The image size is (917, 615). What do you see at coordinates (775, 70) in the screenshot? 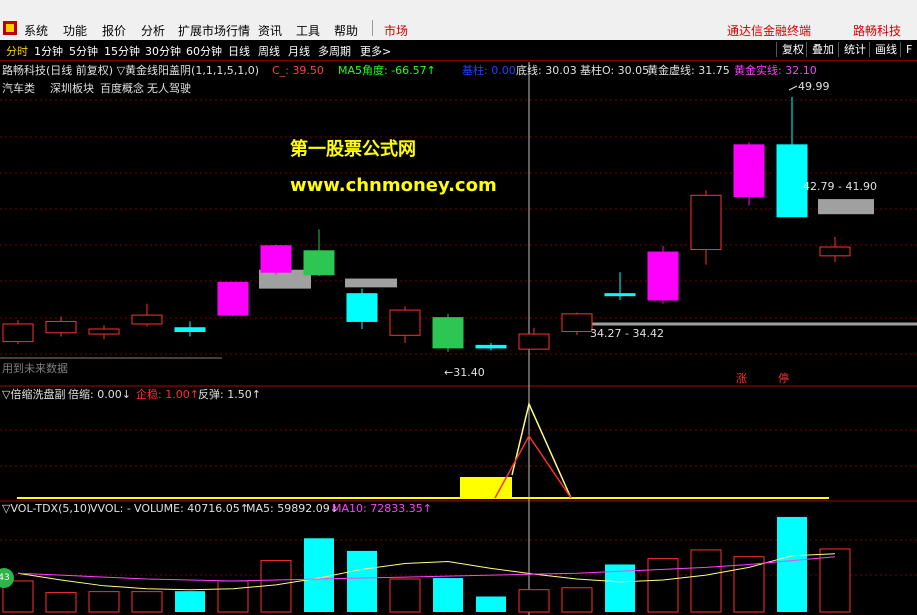
I see `gold-solid-label: 黄金实线: 32.10` at bounding box center [775, 70].